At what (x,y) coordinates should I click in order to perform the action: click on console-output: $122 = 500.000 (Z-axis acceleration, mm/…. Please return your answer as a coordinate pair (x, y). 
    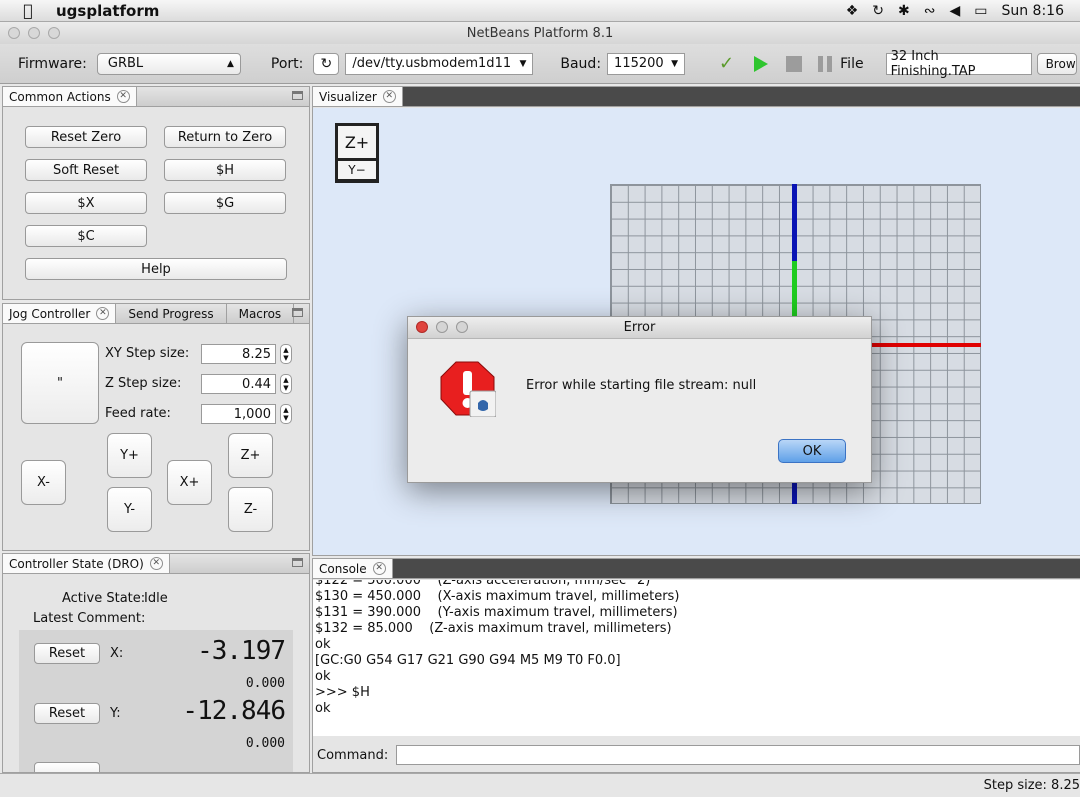
    Looking at the image, I should click on (696, 658).